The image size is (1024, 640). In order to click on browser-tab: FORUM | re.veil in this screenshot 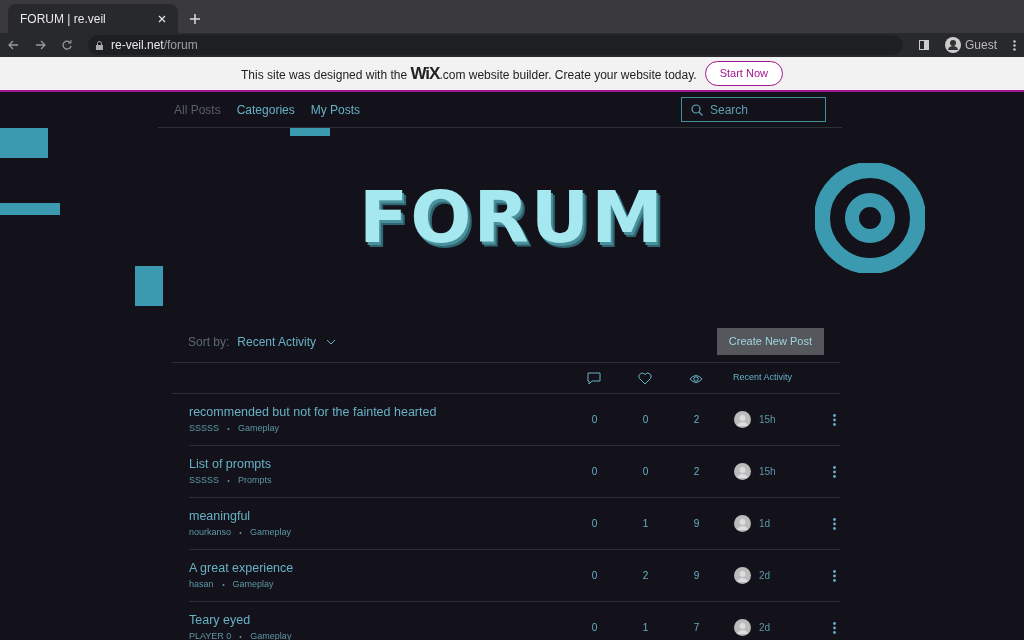, I will do `click(93, 18)`.